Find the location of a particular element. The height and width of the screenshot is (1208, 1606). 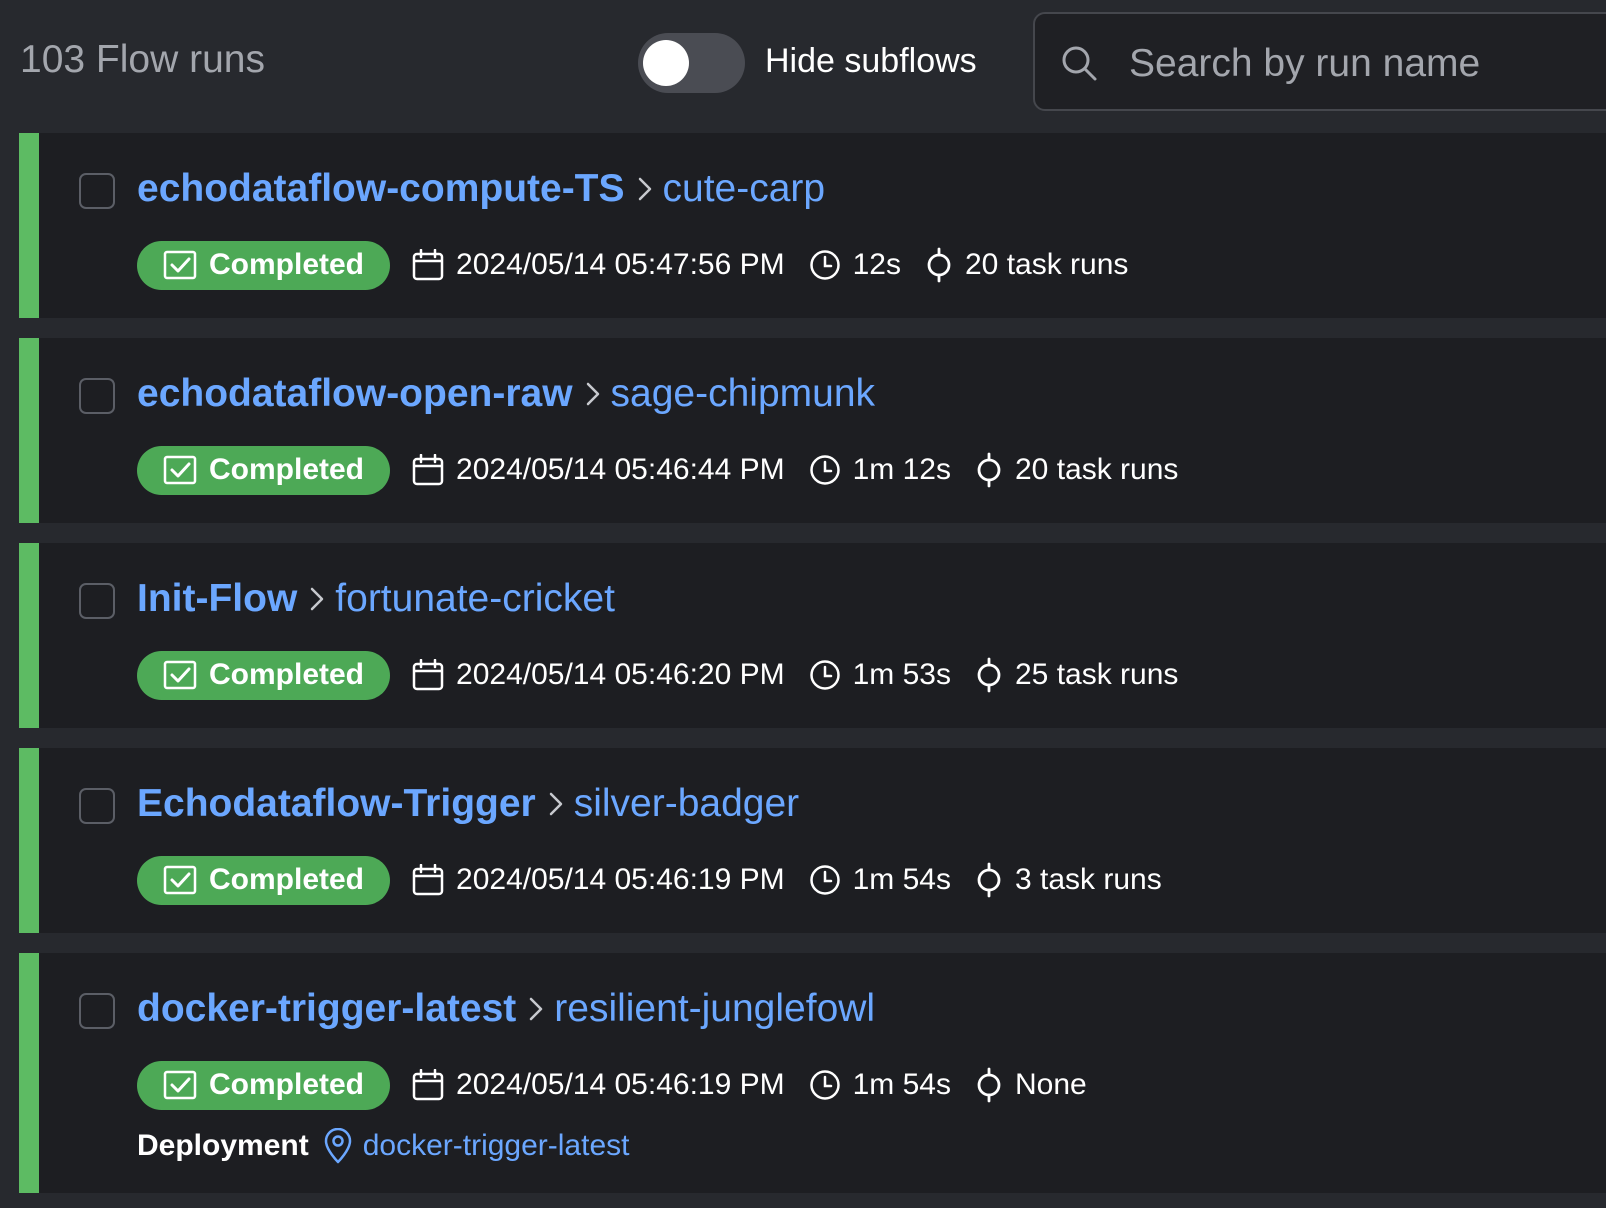

run-title: Init-Flow fortunate-cricket is located at coordinates (376, 599).